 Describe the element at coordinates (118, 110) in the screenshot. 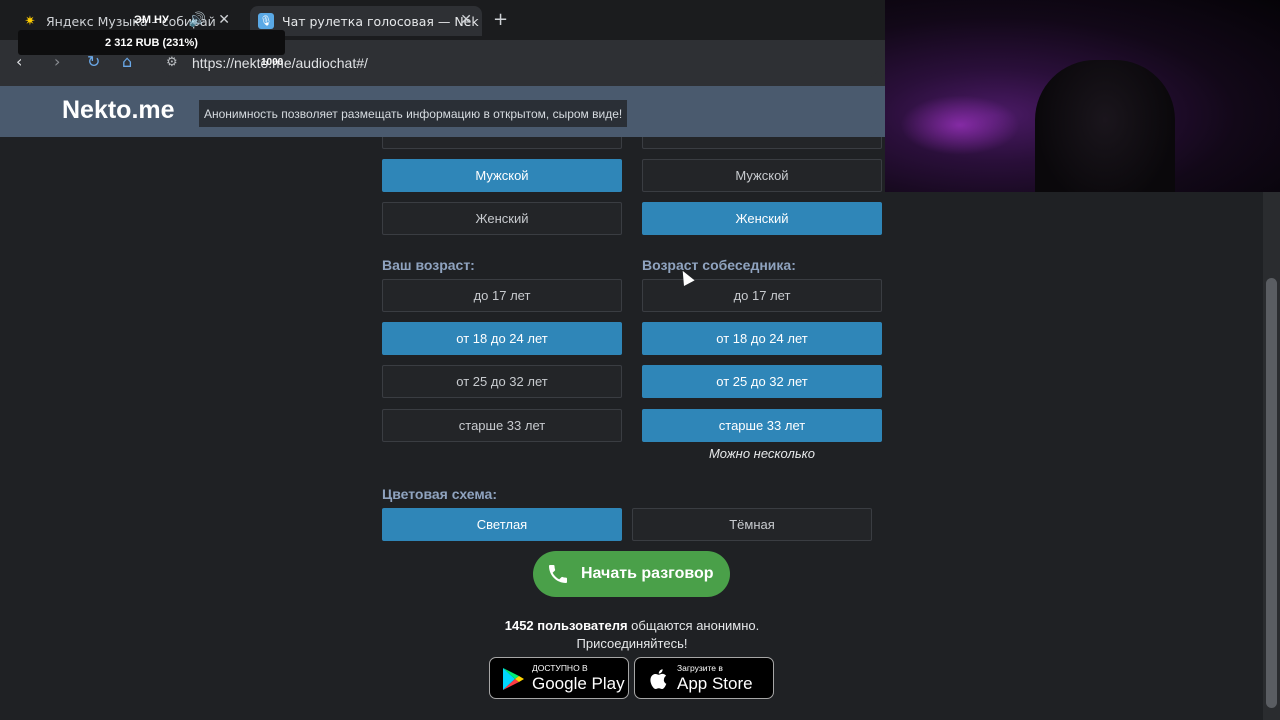

I see `site-logo-text: Nekto.me` at that location.